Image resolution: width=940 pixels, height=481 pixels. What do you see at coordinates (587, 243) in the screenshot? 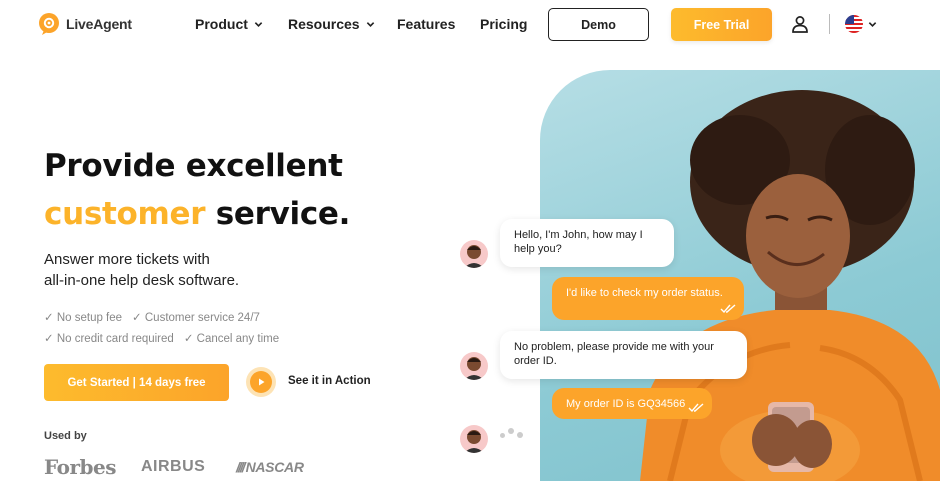
I see `chat-message-agent: Hello, I'm John, how may I help you?` at bounding box center [587, 243].